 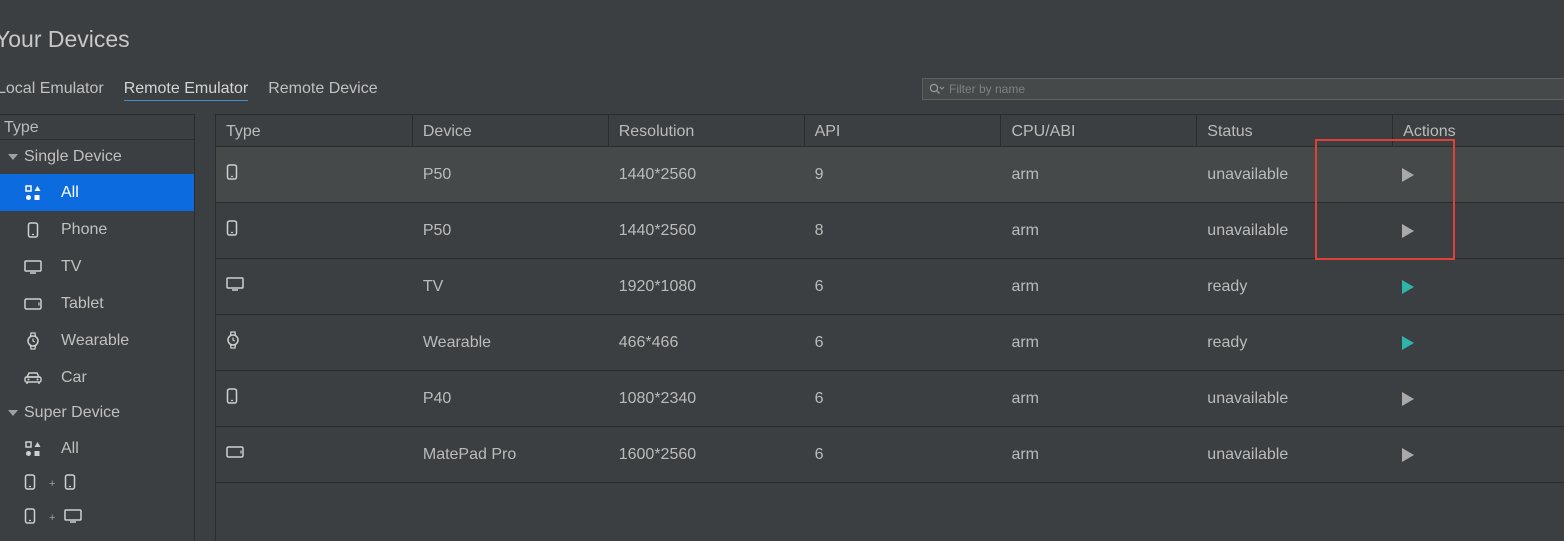 I want to click on sidebar-item-tablet: Tablet, so click(x=97, y=303).